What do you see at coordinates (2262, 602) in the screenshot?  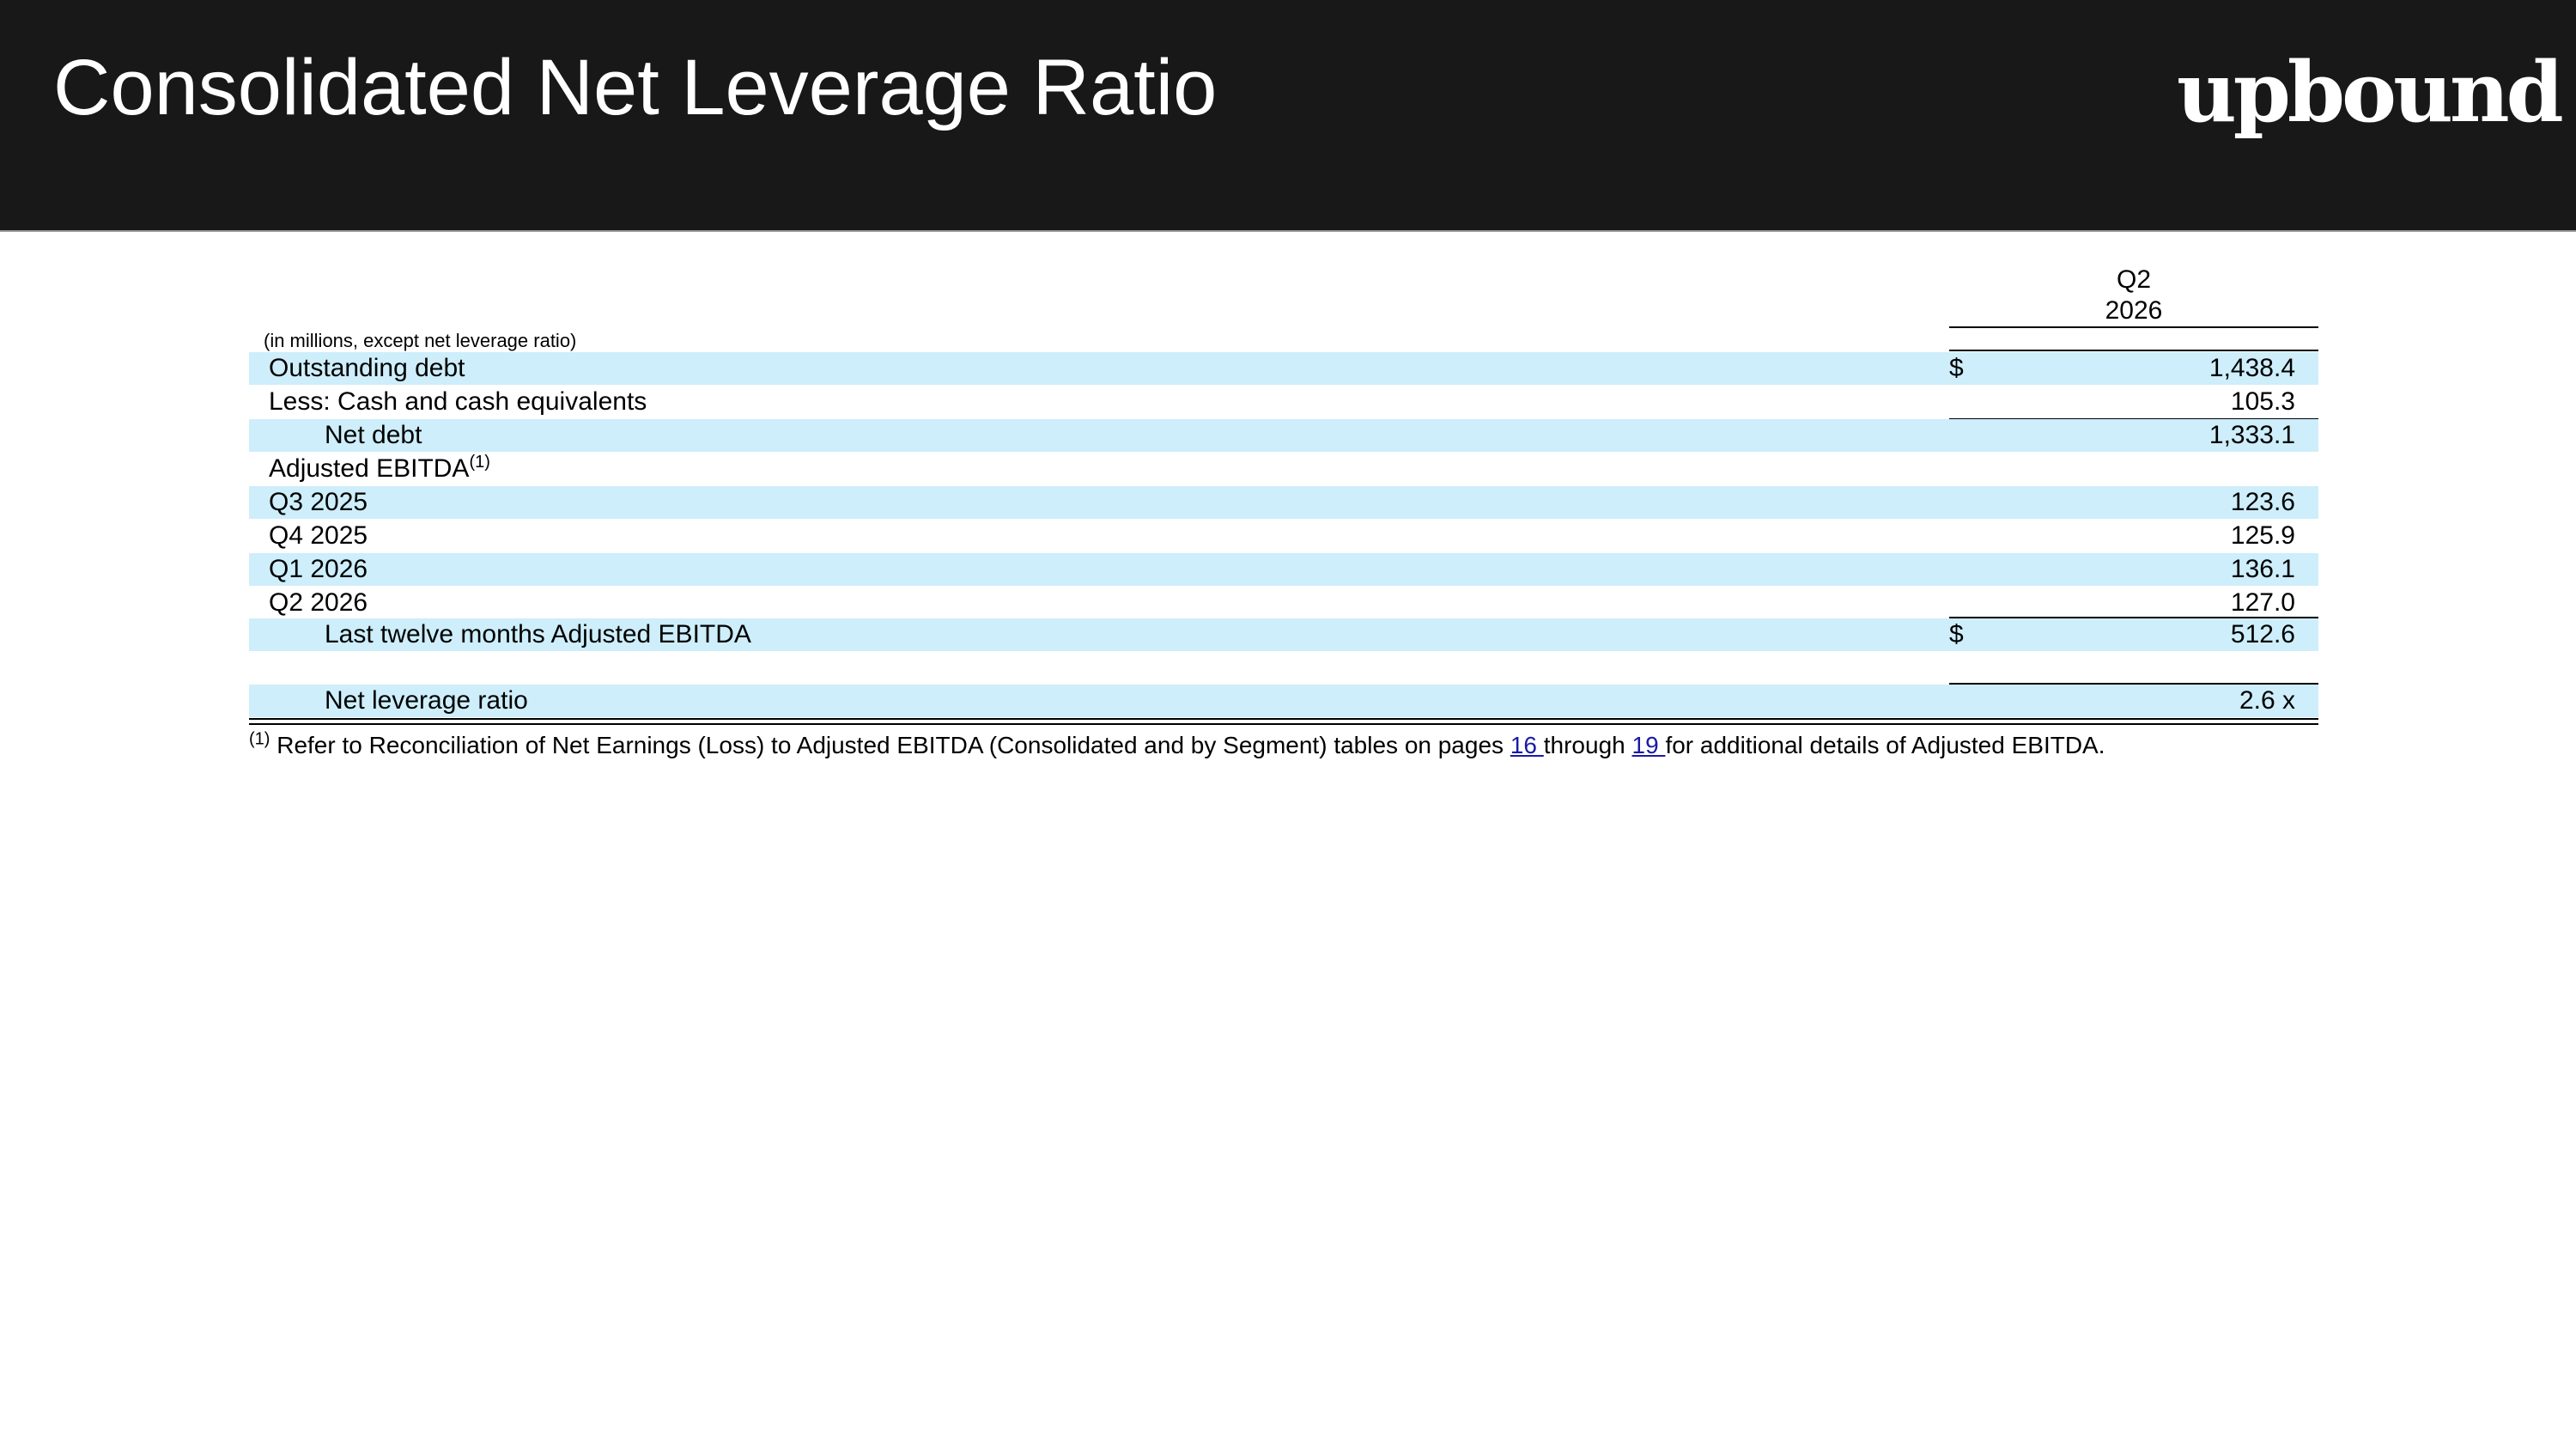 I see `row-value: 127.0` at bounding box center [2262, 602].